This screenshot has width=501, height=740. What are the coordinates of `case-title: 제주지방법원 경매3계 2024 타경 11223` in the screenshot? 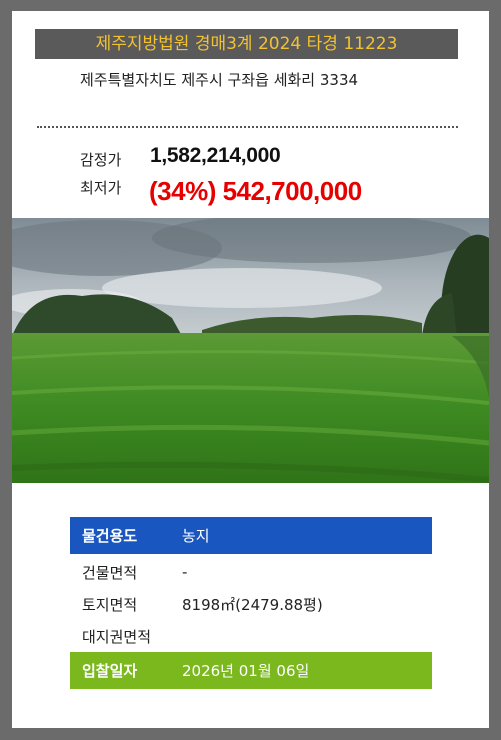 It's located at (246, 44).